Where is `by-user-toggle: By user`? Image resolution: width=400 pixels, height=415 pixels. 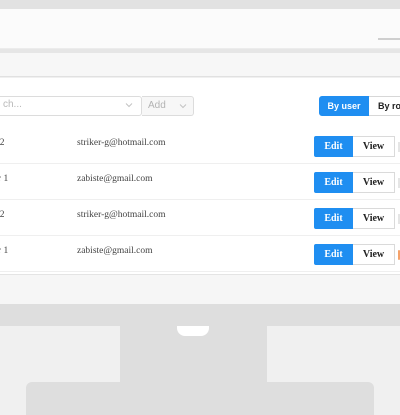
by-user-toggle: By user is located at coordinates (344, 106).